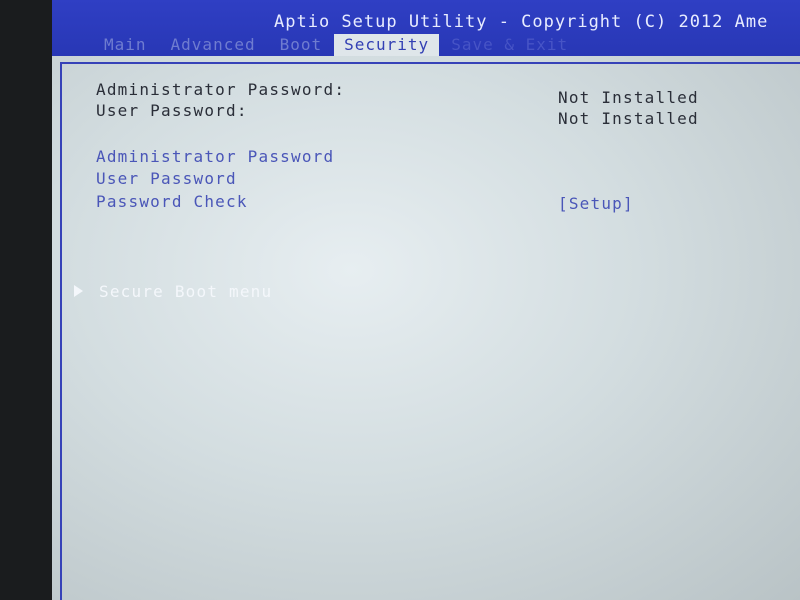 Image resolution: width=800 pixels, height=600 pixels. Describe the element at coordinates (213, 45) in the screenshot. I see `tab-advanced: Advanced` at that location.